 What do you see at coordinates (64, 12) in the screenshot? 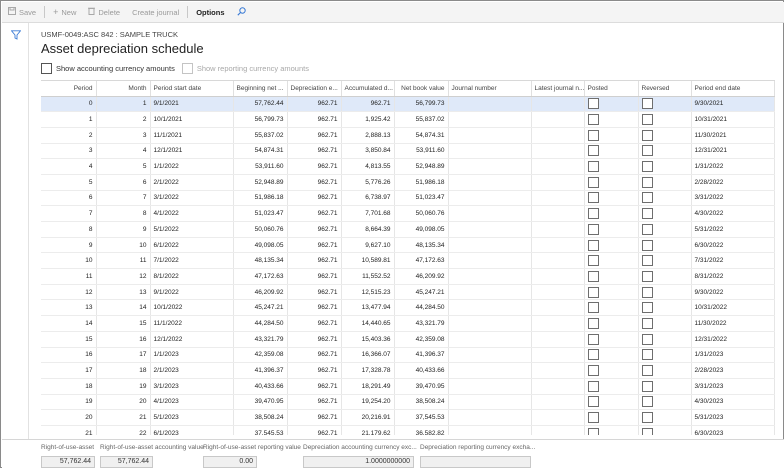
I see `new-button: + New` at bounding box center [64, 12].